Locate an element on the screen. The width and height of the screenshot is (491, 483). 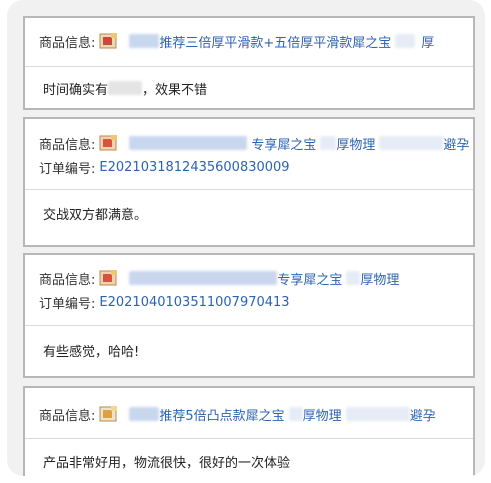
comment-text: 交战双方都满意。 is located at coordinates (95, 215).